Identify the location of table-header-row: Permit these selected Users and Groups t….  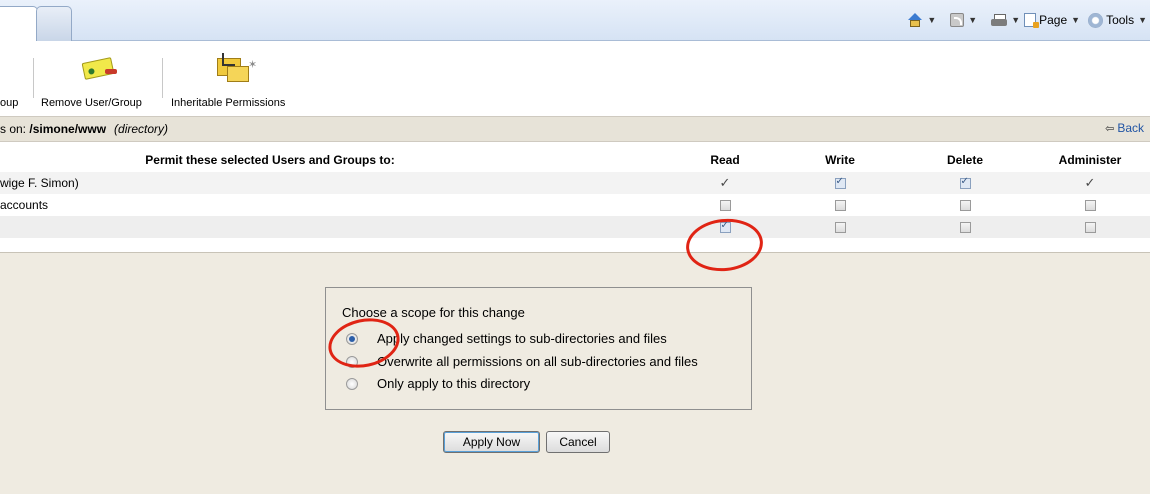
(575, 160).